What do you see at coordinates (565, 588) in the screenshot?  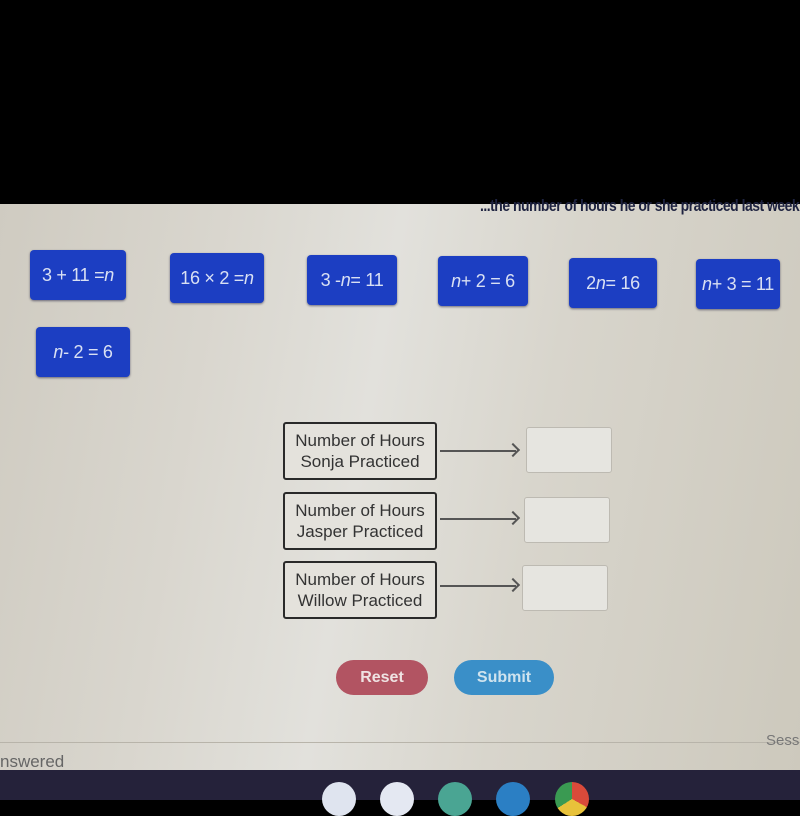 I see `dropzone-willow` at bounding box center [565, 588].